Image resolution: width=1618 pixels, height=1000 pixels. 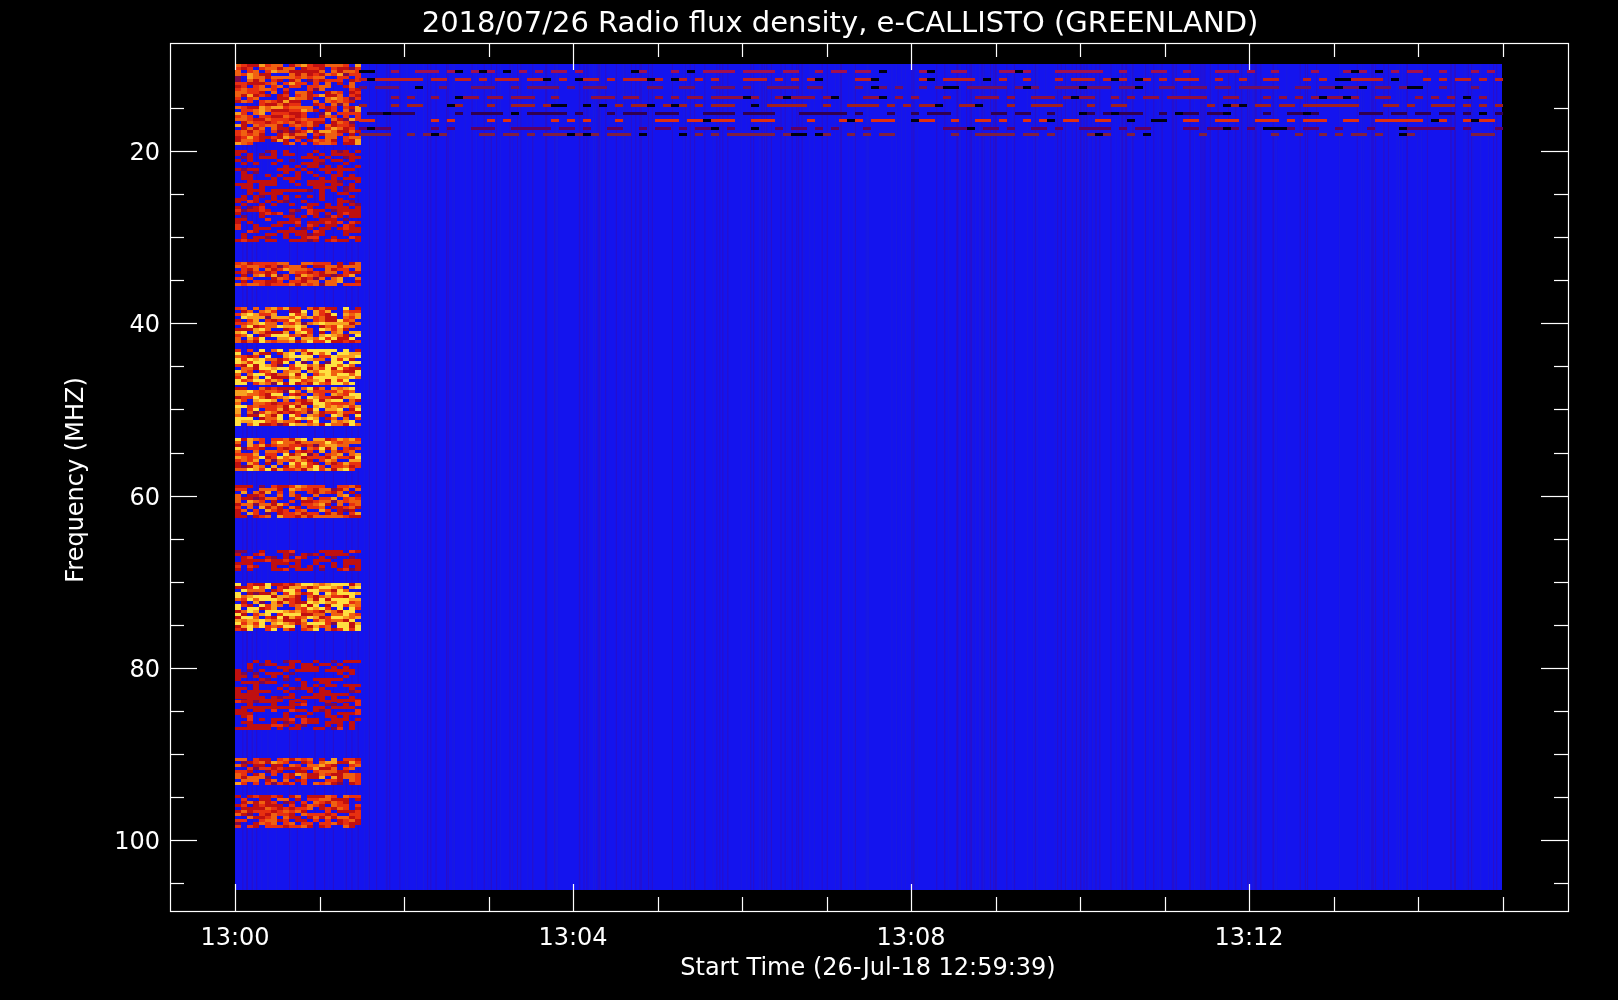 What do you see at coordinates (911, 937) in the screenshot?
I see `x-tick-label: 13:08` at bounding box center [911, 937].